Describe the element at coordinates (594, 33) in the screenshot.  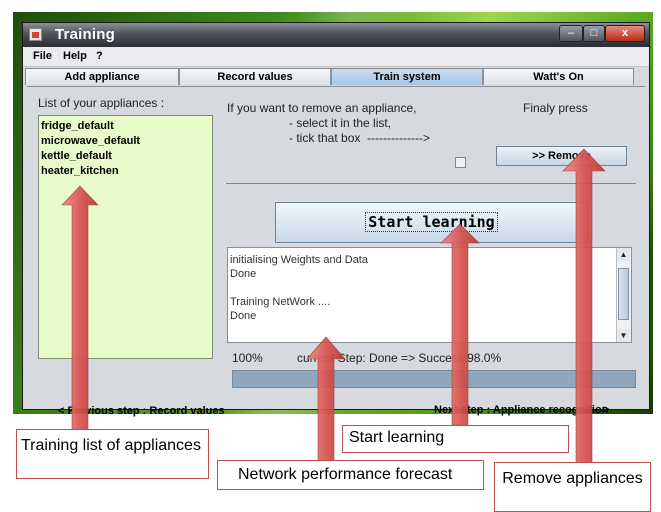
I see `maximize-button: □` at that location.